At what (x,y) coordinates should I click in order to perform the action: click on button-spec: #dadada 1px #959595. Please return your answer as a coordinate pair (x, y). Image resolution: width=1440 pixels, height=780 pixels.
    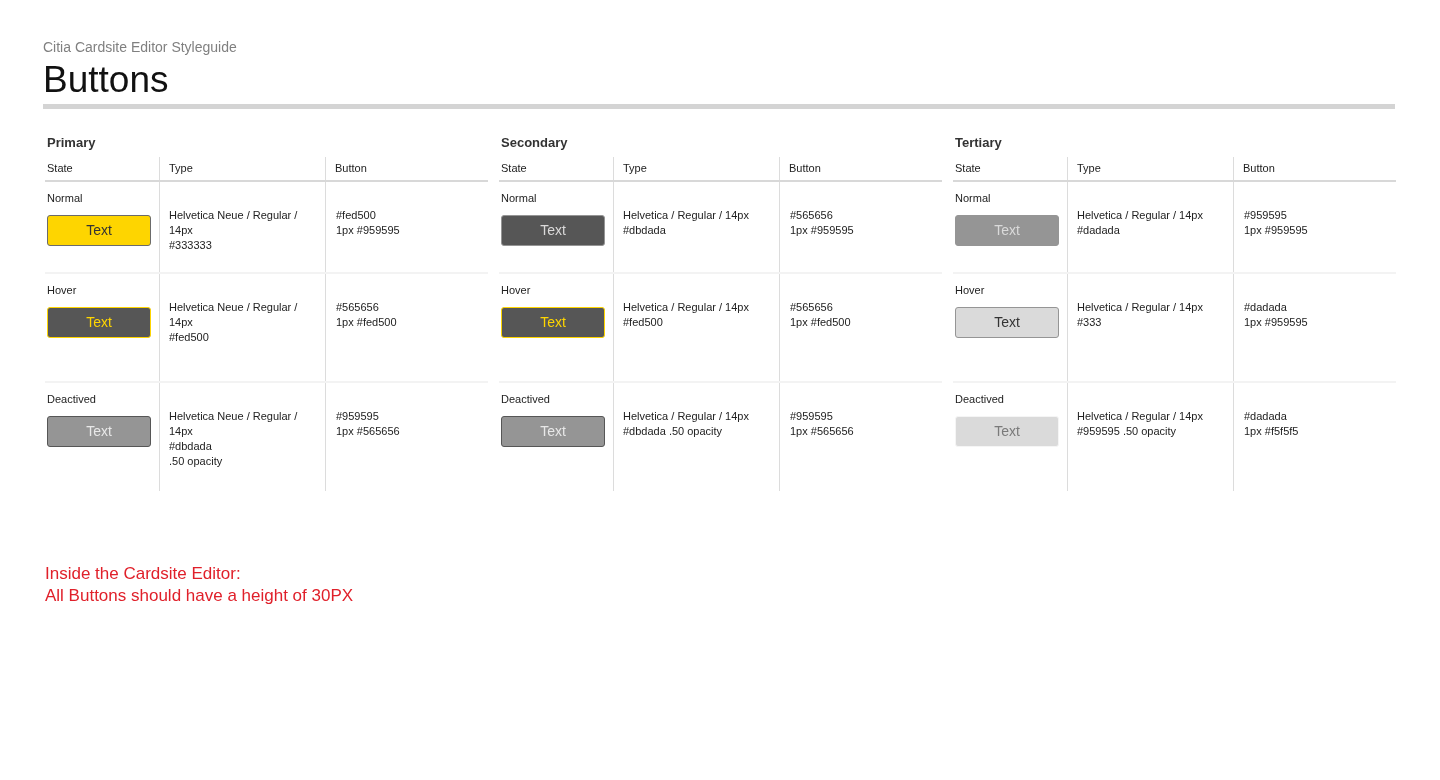
    Looking at the image, I should click on (1276, 315).